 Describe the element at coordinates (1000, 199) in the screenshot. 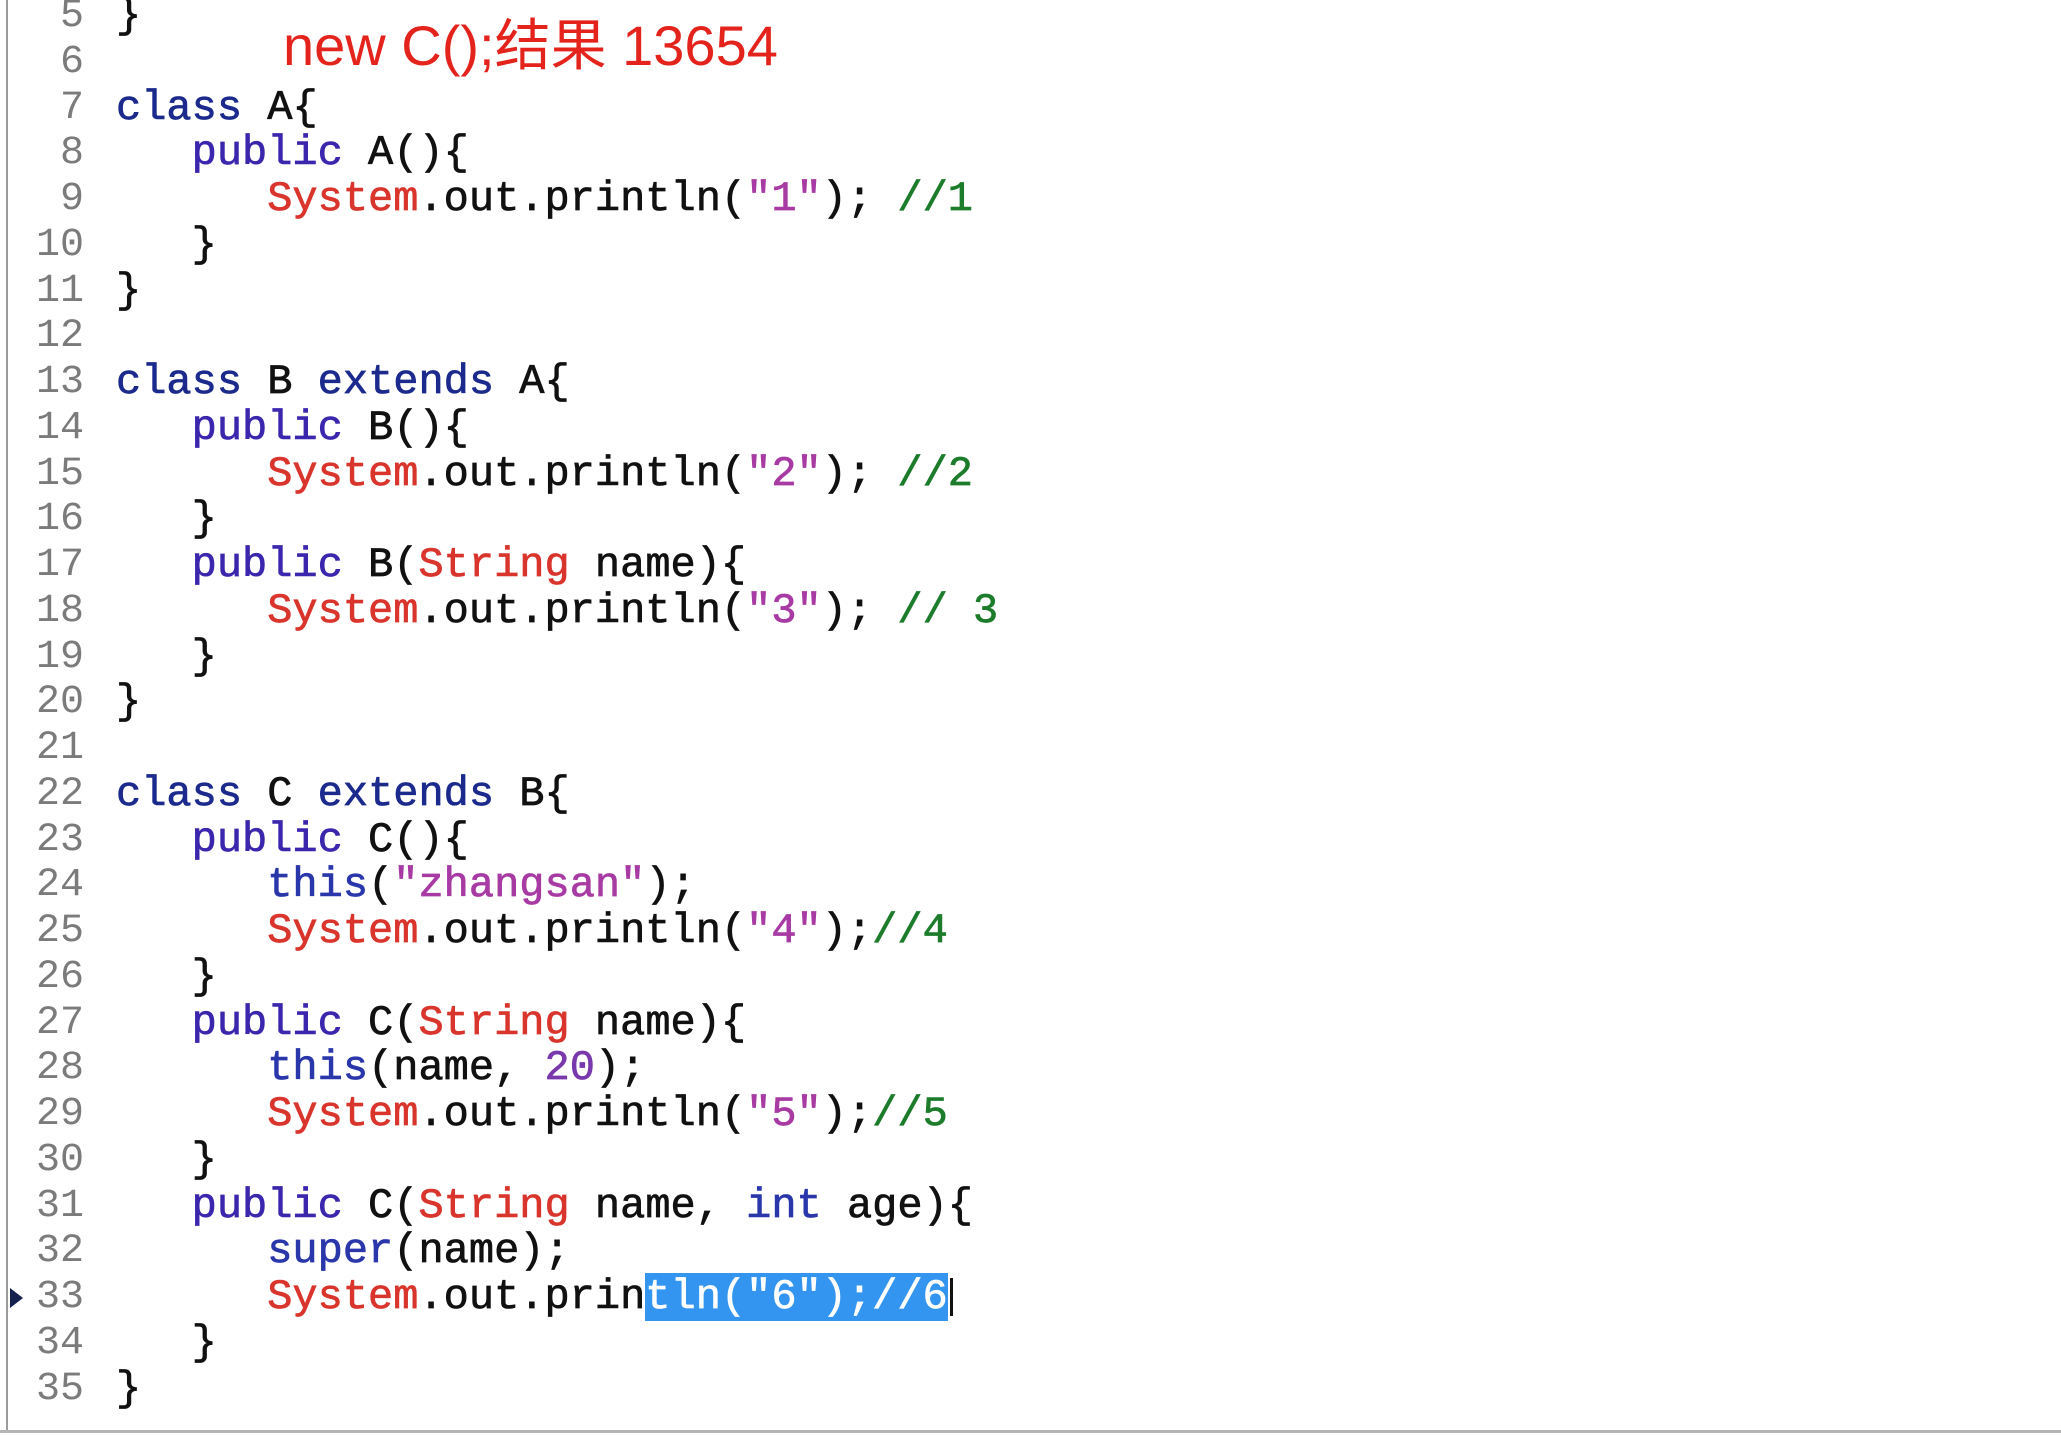

I see `code-line: 9 System.out.println("1"); //1` at that location.